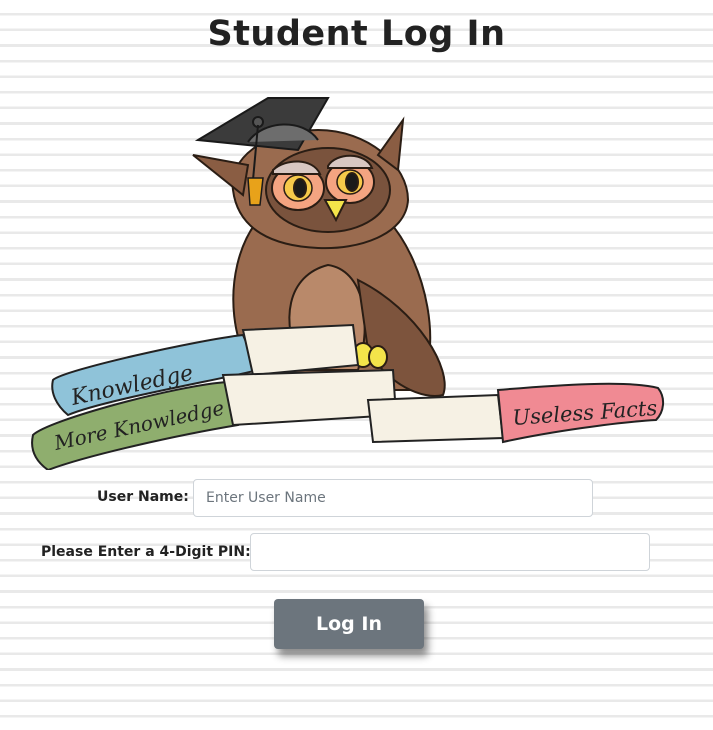 The height and width of the screenshot is (730, 713). I want to click on pin-input, so click(450, 552).